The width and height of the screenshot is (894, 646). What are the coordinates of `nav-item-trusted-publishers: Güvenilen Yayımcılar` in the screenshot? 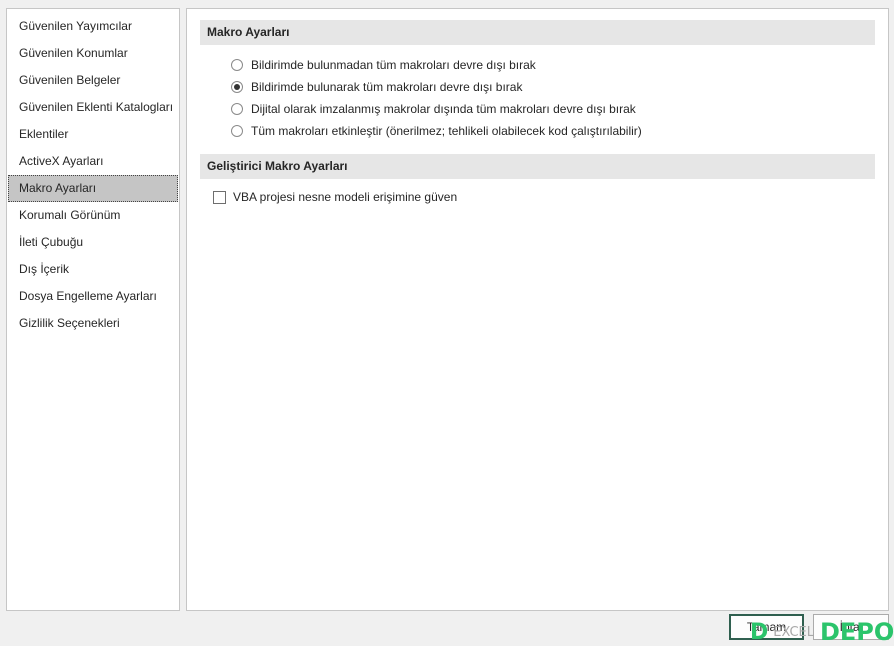 It's located at (93, 26).